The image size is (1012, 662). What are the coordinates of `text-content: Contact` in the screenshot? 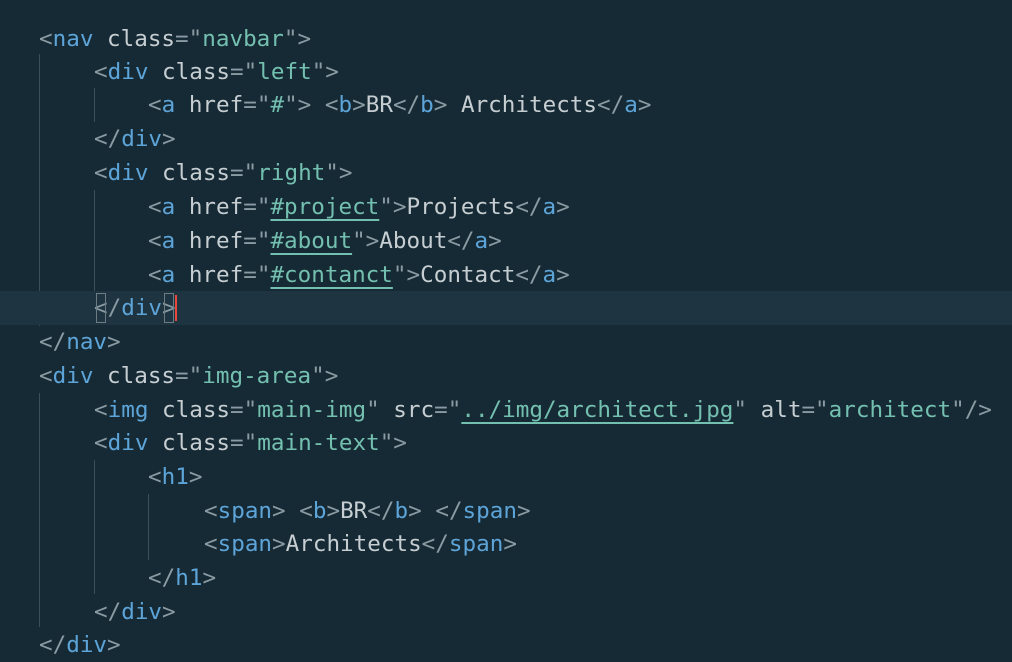 It's located at (468, 275).